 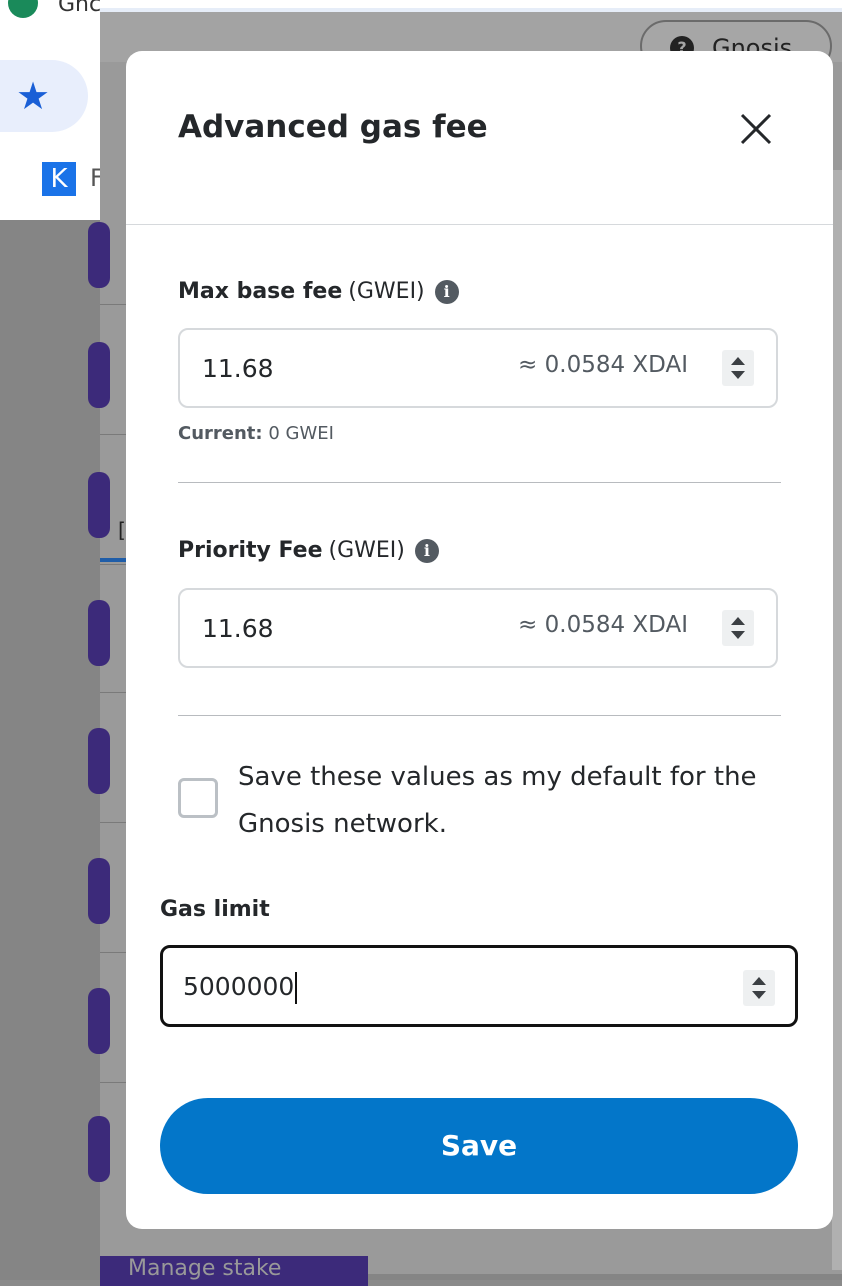 I want to click on max-base-fee-input: 11.68 ≈ 0.0584 XDAI, so click(x=478, y=368).